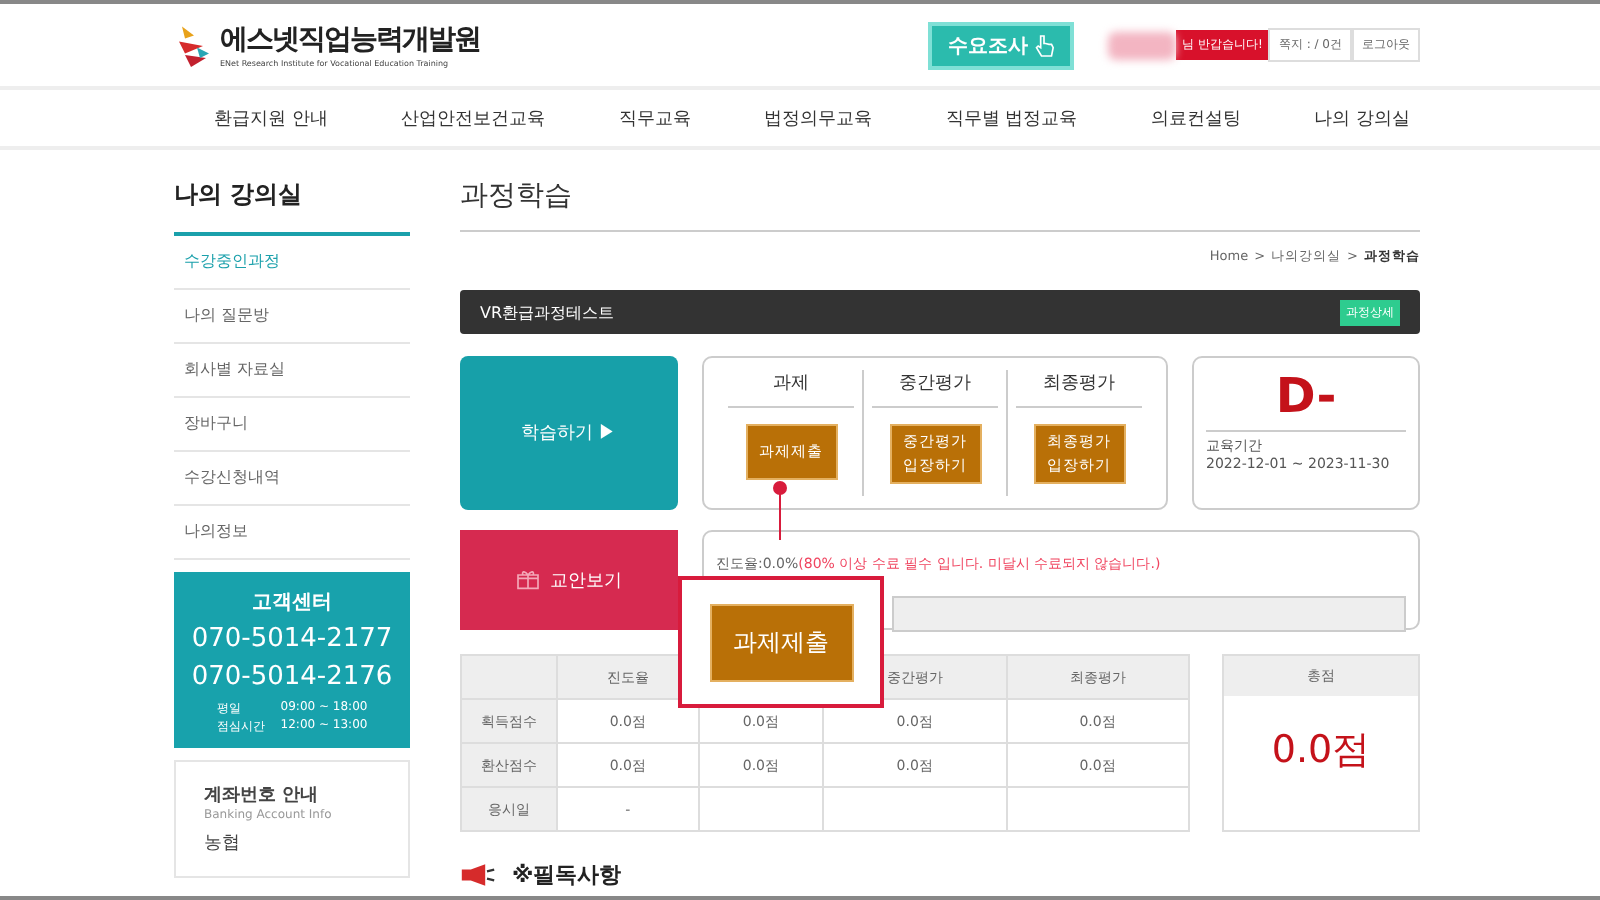 This screenshot has width=1600, height=900. Describe the element at coordinates (271, 118) in the screenshot. I see `nav-item: 환급지원 안내` at that location.